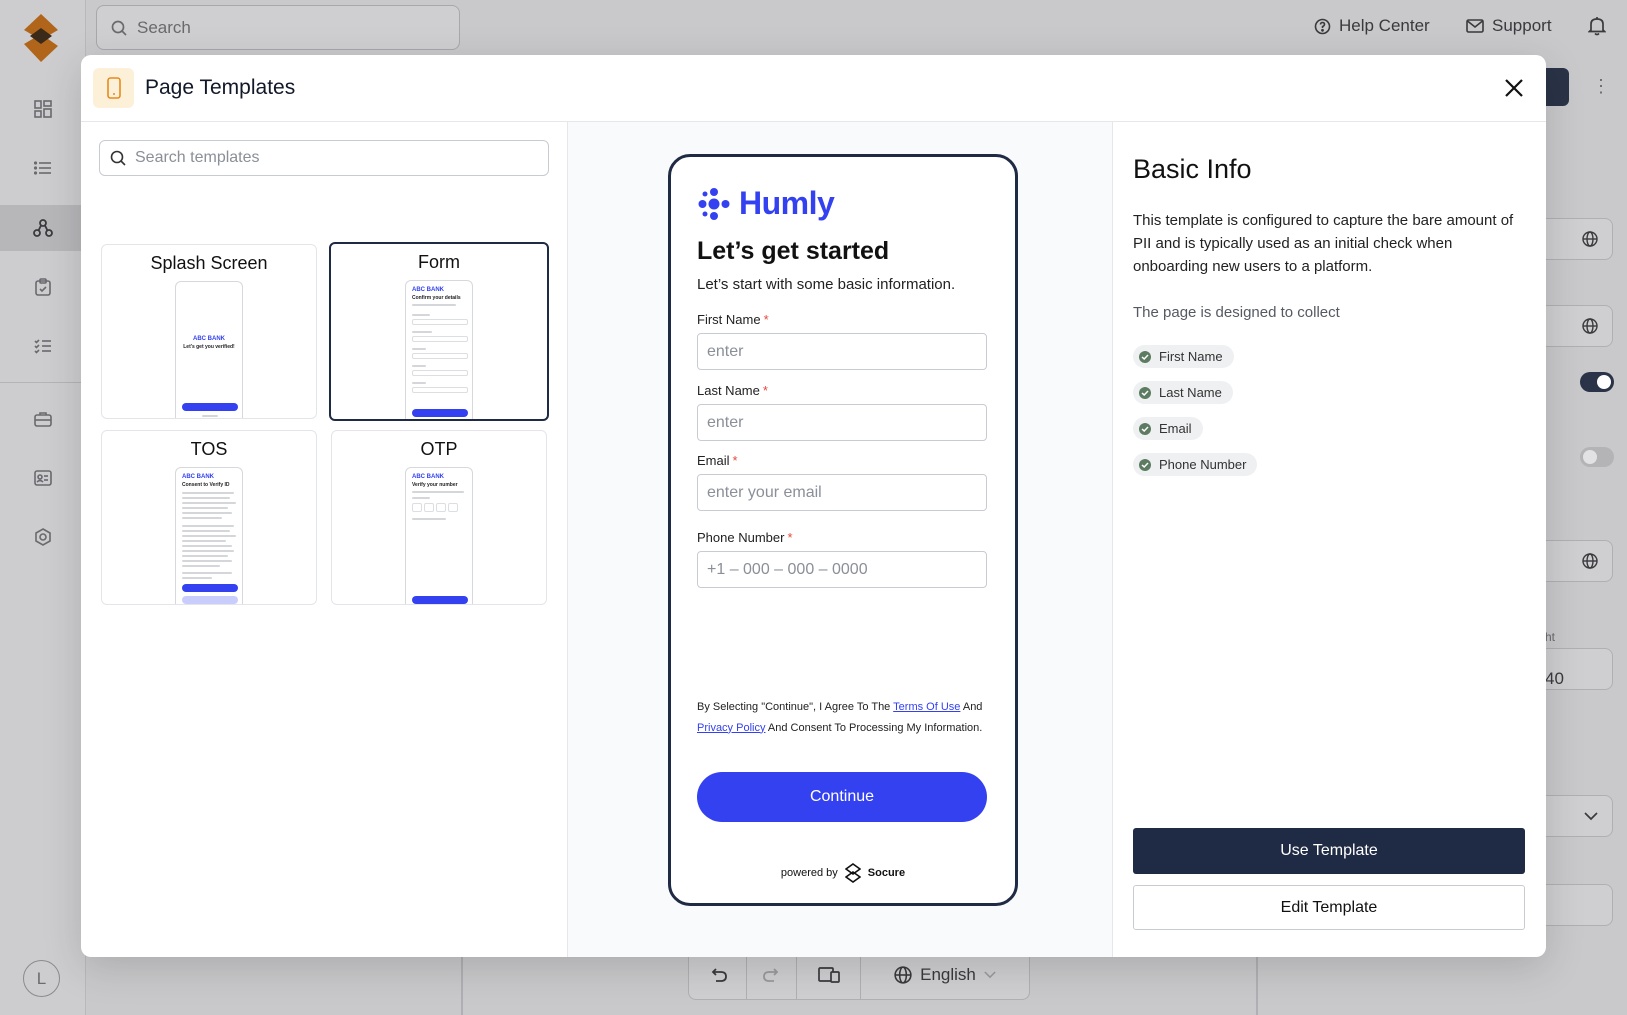  What do you see at coordinates (164, 27) in the screenshot?
I see `global-search-placeholder: Search` at bounding box center [164, 27].